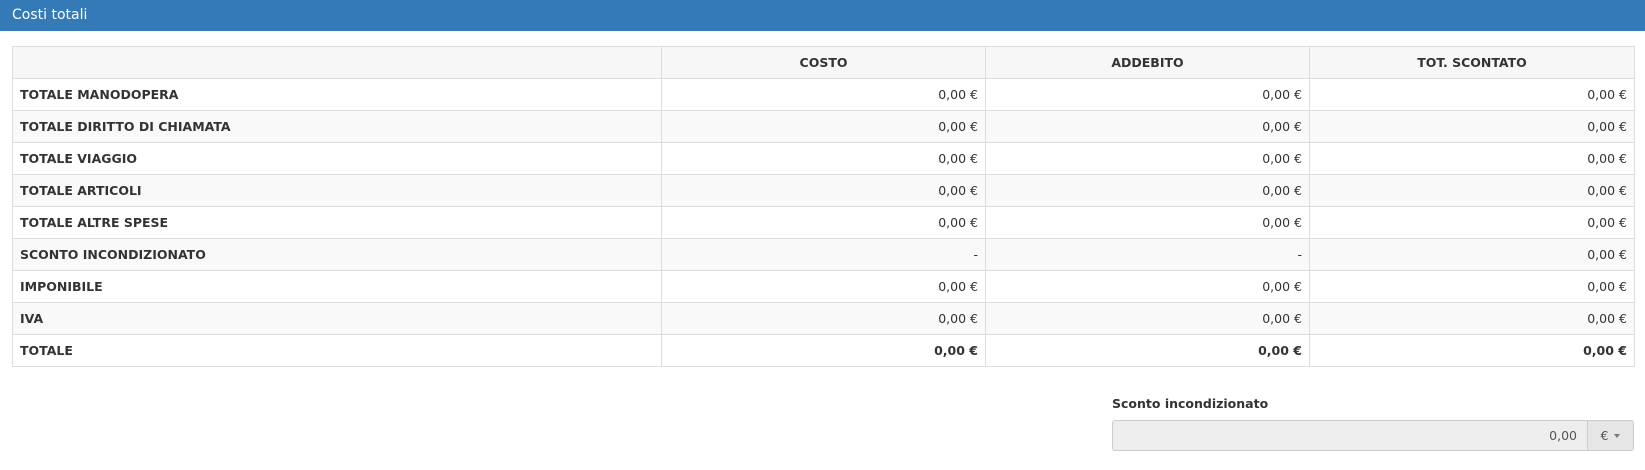  I want to click on table-row-totale-manodopera: TOTALE MANODOPERA 0,00 € 0,00 € 0,00 €, so click(823, 94).